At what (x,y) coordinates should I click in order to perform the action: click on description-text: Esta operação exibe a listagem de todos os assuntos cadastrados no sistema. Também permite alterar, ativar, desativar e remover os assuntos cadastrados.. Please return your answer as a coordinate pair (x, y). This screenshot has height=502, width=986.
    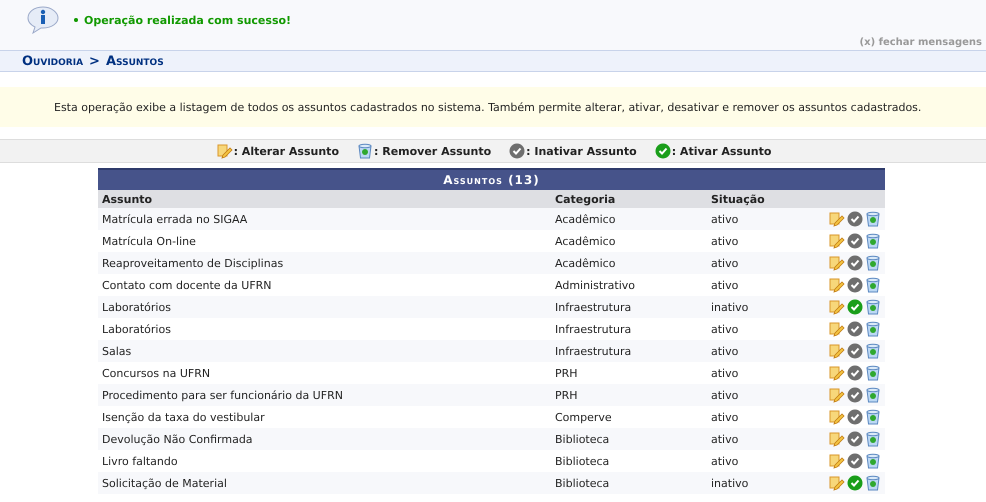
    Looking at the image, I should click on (488, 107).